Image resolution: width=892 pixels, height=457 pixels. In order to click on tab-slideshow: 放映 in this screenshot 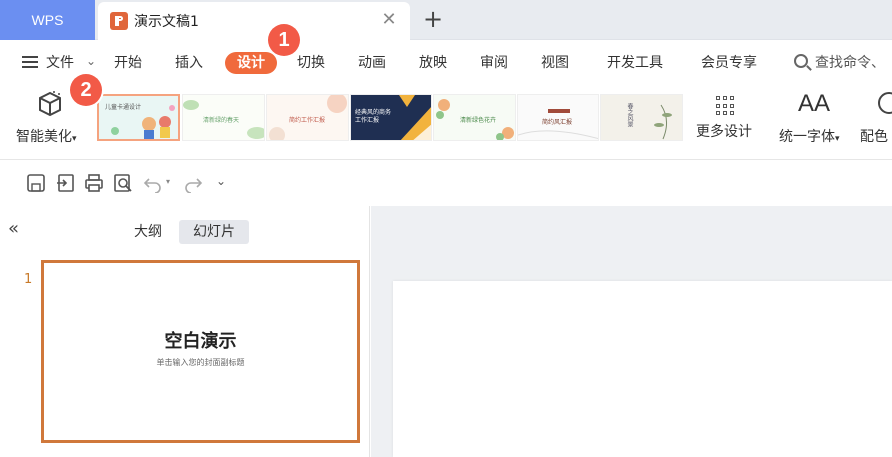, I will do `click(433, 63)`.